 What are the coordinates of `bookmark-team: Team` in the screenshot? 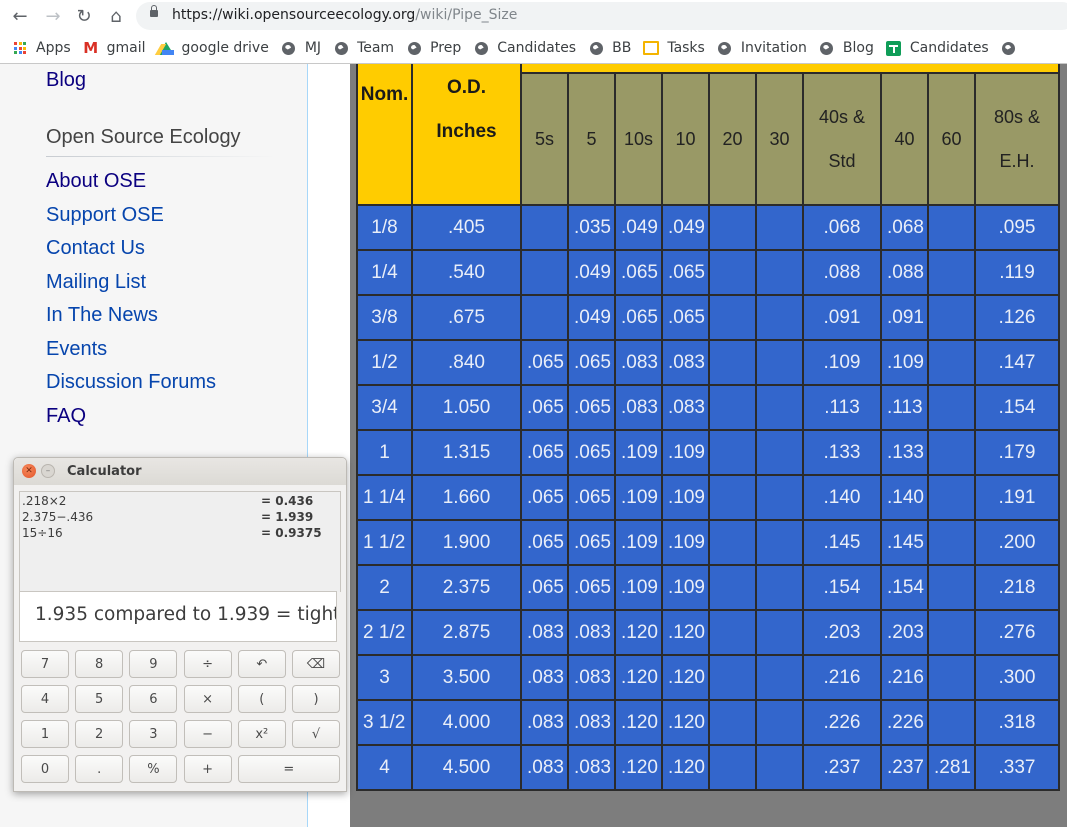 It's located at (363, 48).